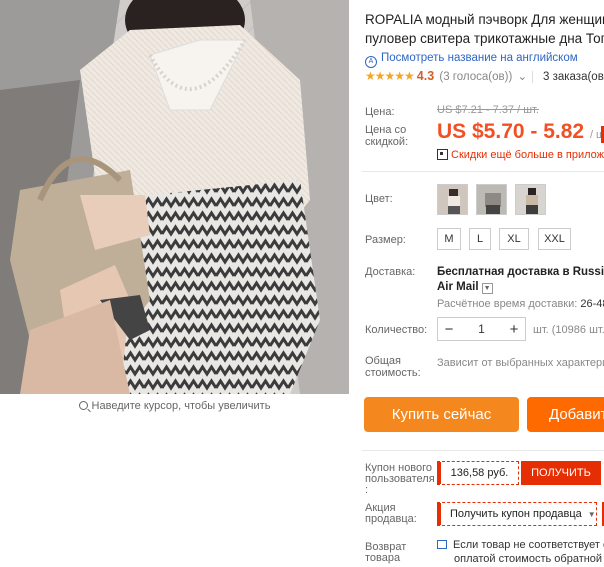  I want to click on rating-caret-icon: ⌄, so click(522, 77).